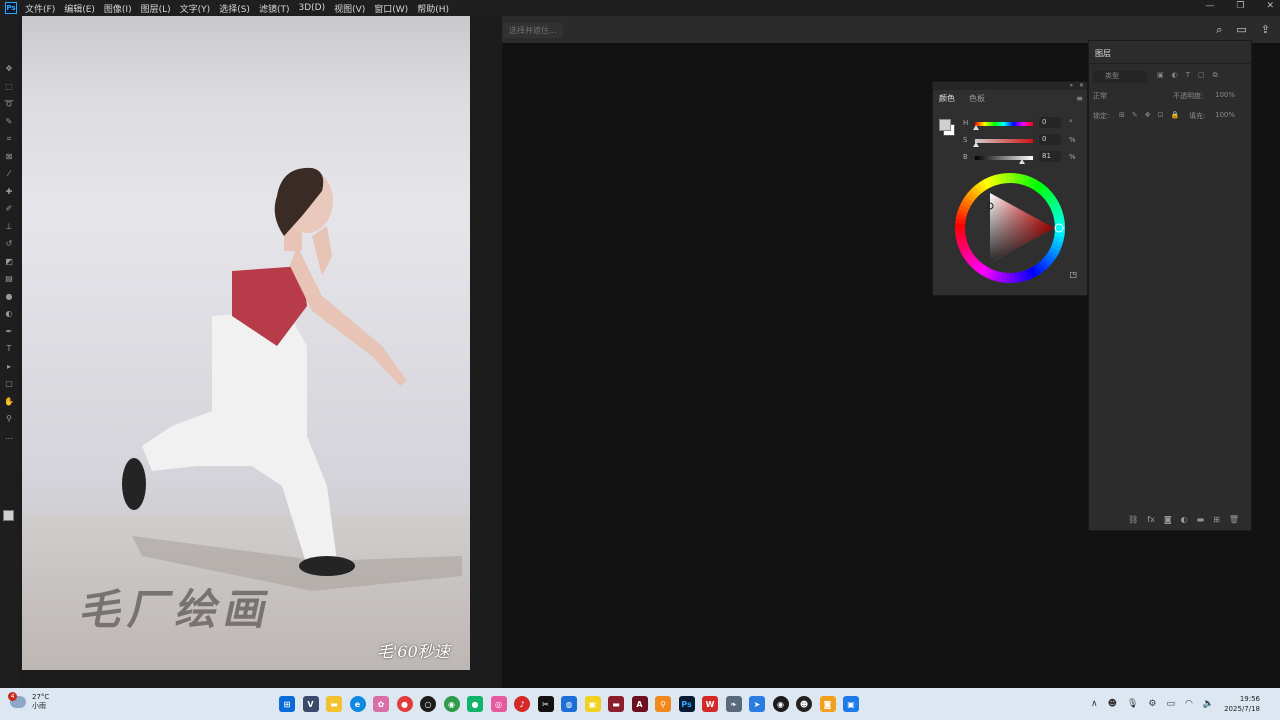 This screenshot has height=720, width=1280. What do you see at coordinates (592, 704) in the screenshot?
I see `app-yellow-icon: ▣` at bounding box center [592, 704].